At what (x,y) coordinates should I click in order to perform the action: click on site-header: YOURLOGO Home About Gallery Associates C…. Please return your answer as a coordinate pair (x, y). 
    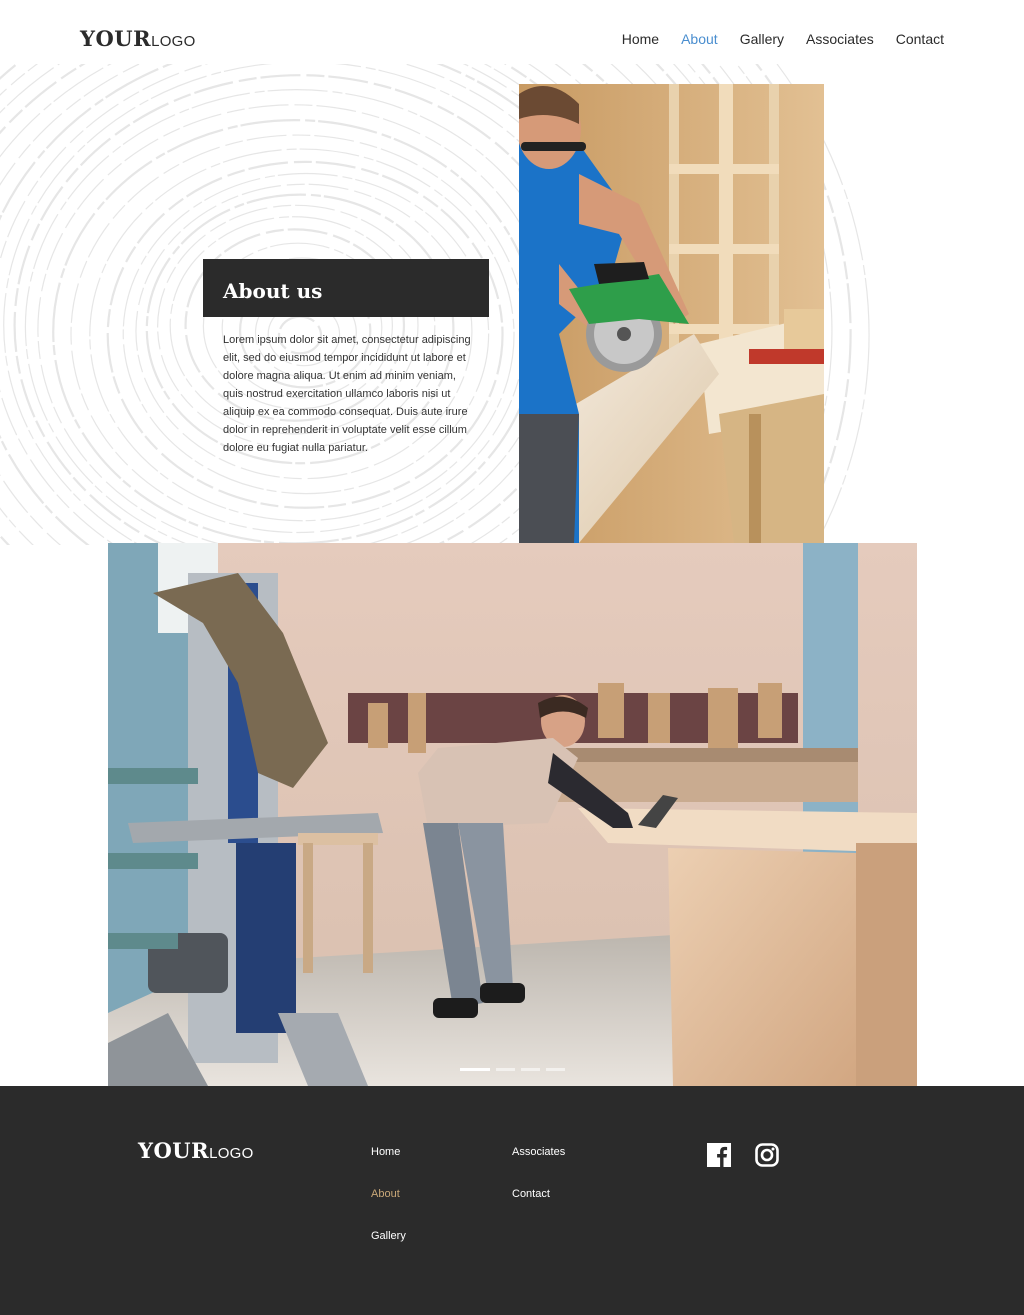
    Looking at the image, I should click on (512, 32).